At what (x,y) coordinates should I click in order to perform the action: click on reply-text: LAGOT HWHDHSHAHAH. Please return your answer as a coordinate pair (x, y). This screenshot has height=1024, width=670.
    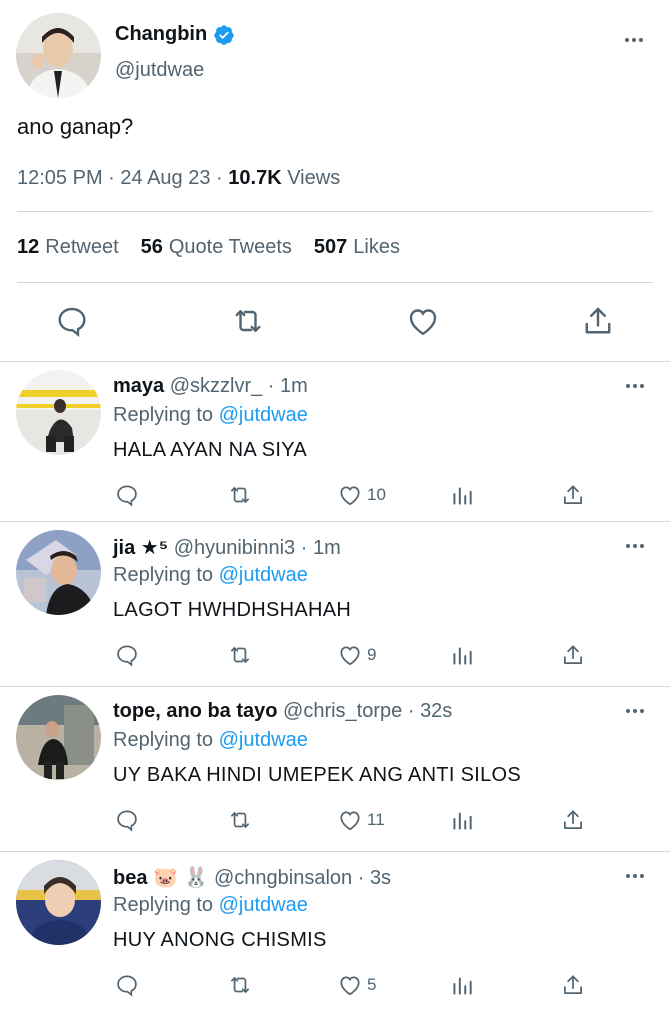
    Looking at the image, I should click on (232, 610).